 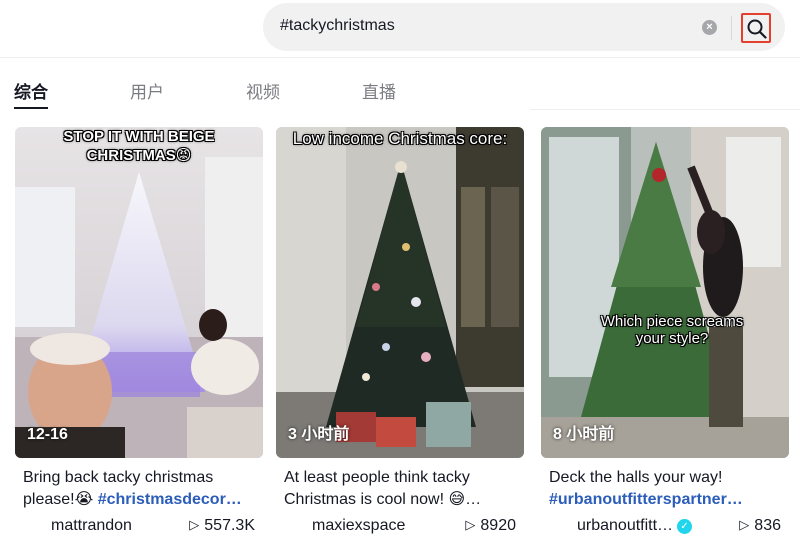 I want to click on view-count: ▷ 836, so click(x=760, y=525).